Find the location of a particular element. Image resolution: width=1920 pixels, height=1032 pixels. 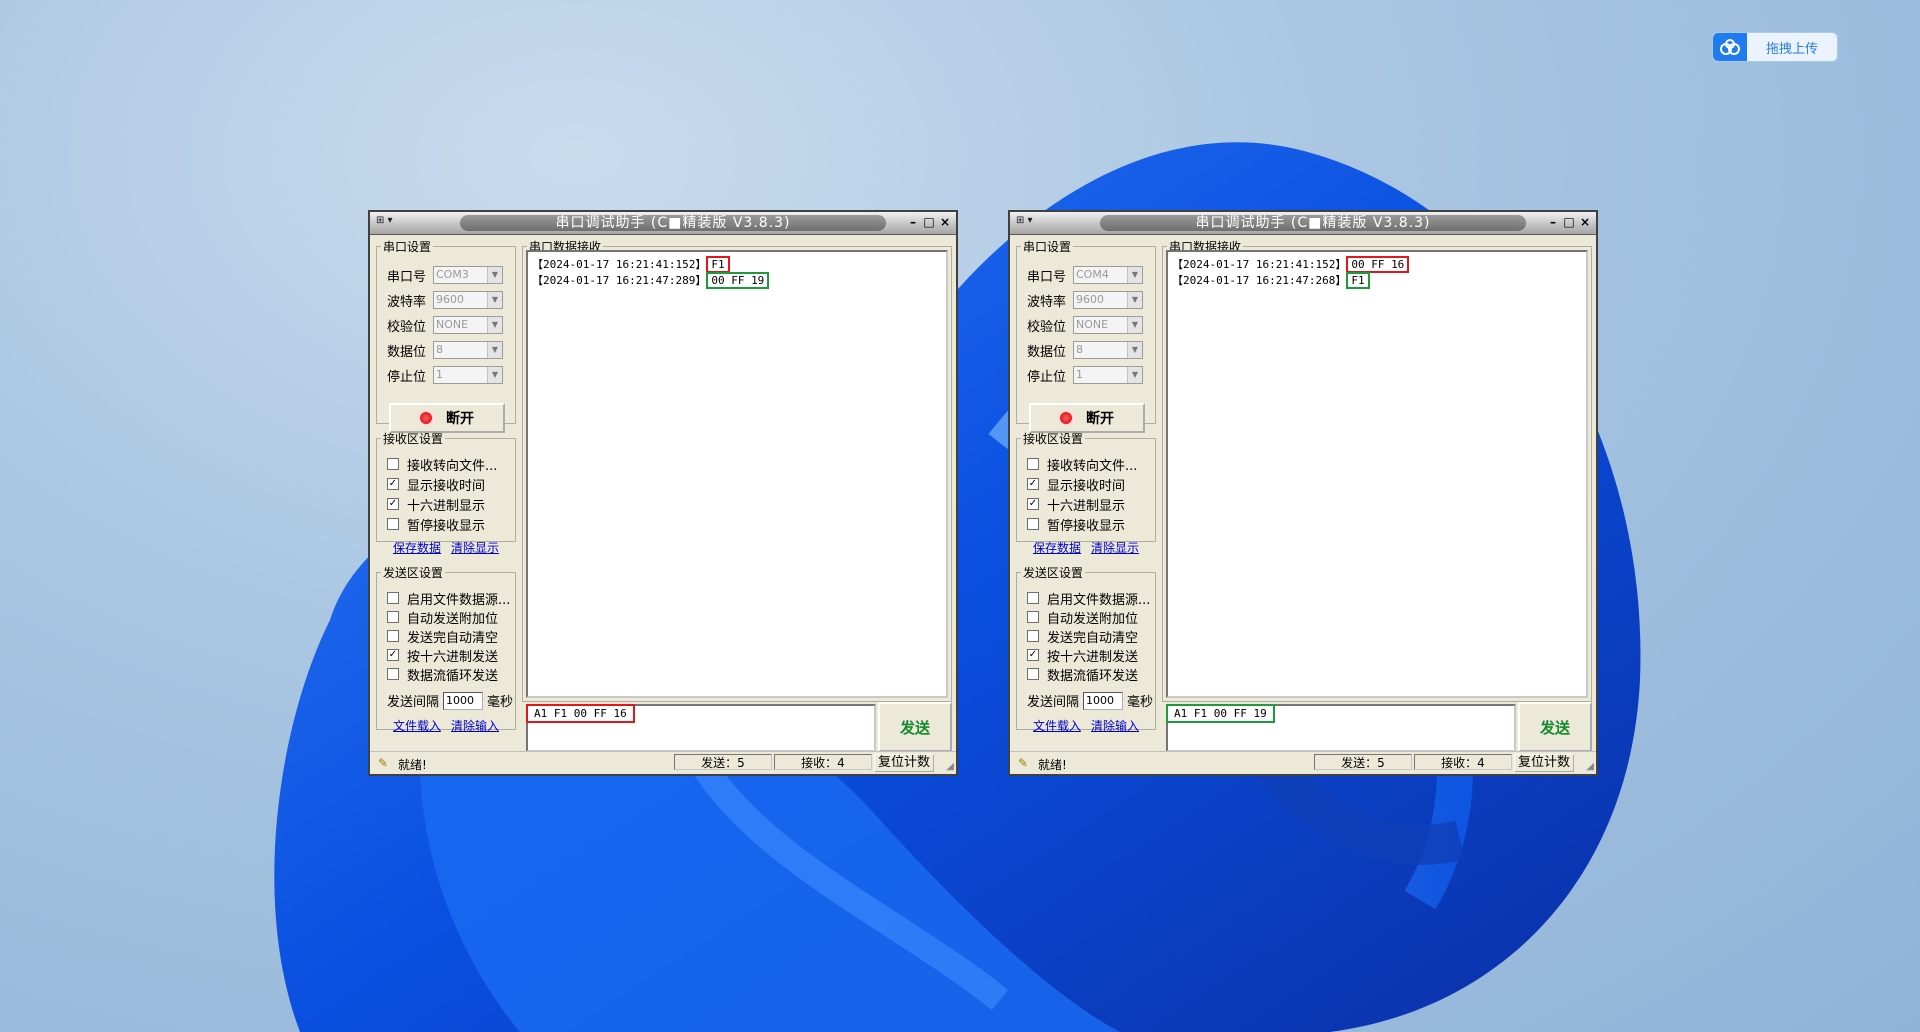

interval-label: 发送间隔 is located at coordinates (1053, 702).